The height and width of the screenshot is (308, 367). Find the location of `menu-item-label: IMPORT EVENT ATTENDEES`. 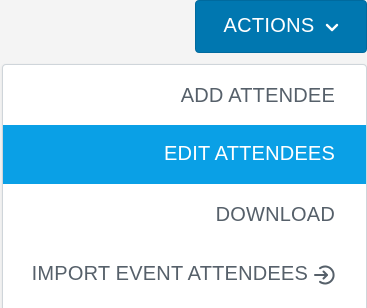

menu-item-label: IMPORT EVENT ATTENDEES is located at coordinates (169, 274).